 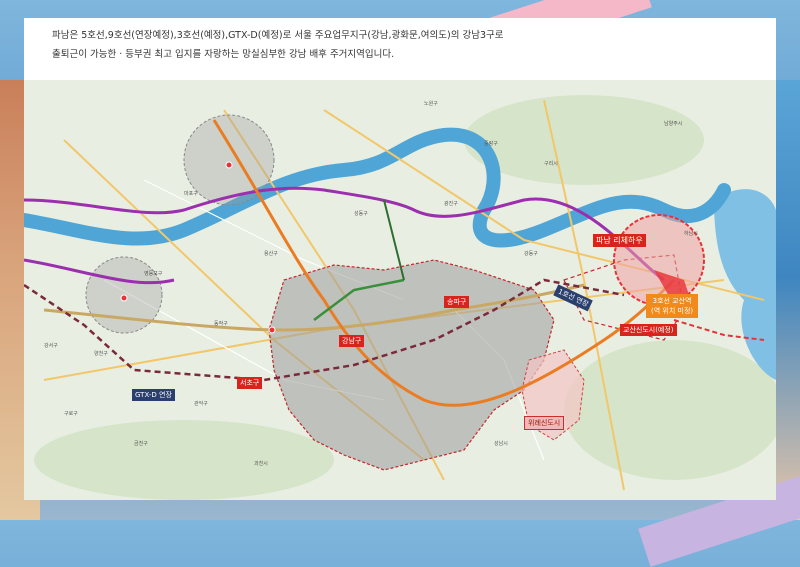 What do you see at coordinates (672, 301) in the screenshot?
I see `station-callout-line-1: 3호선 교산역` at bounding box center [672, 301].